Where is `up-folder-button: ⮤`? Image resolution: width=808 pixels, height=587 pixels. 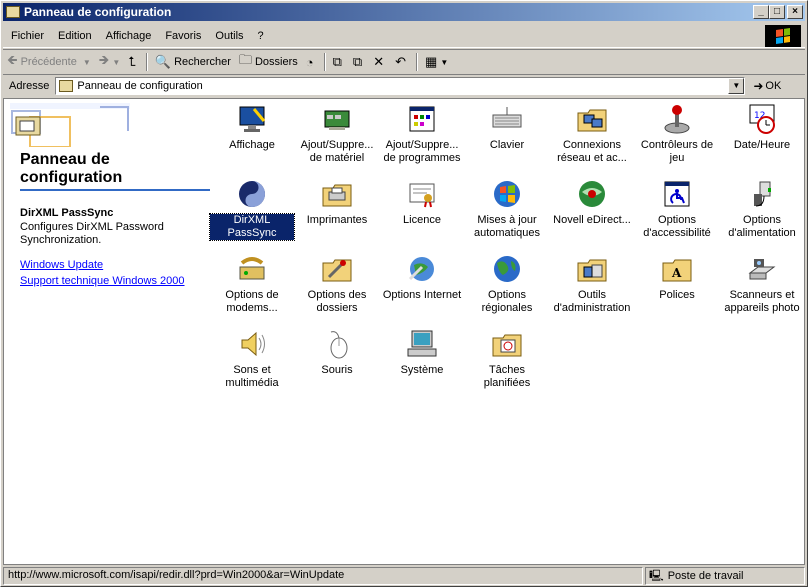
up-folder-button: ⮤ is located at coordinates (133, 62).